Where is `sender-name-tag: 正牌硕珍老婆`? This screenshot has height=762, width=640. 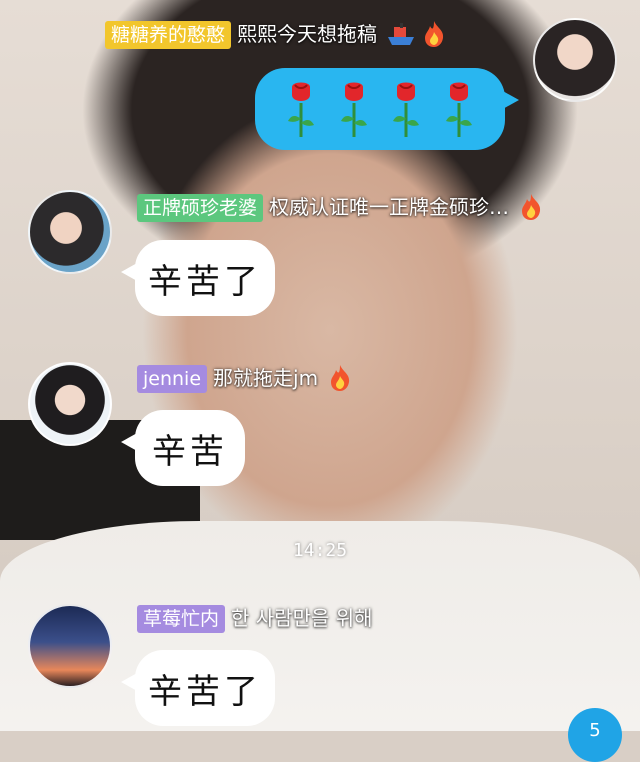
sender-name-tag: 正牌硕珍老婆 is located at coordinates (200, 207).